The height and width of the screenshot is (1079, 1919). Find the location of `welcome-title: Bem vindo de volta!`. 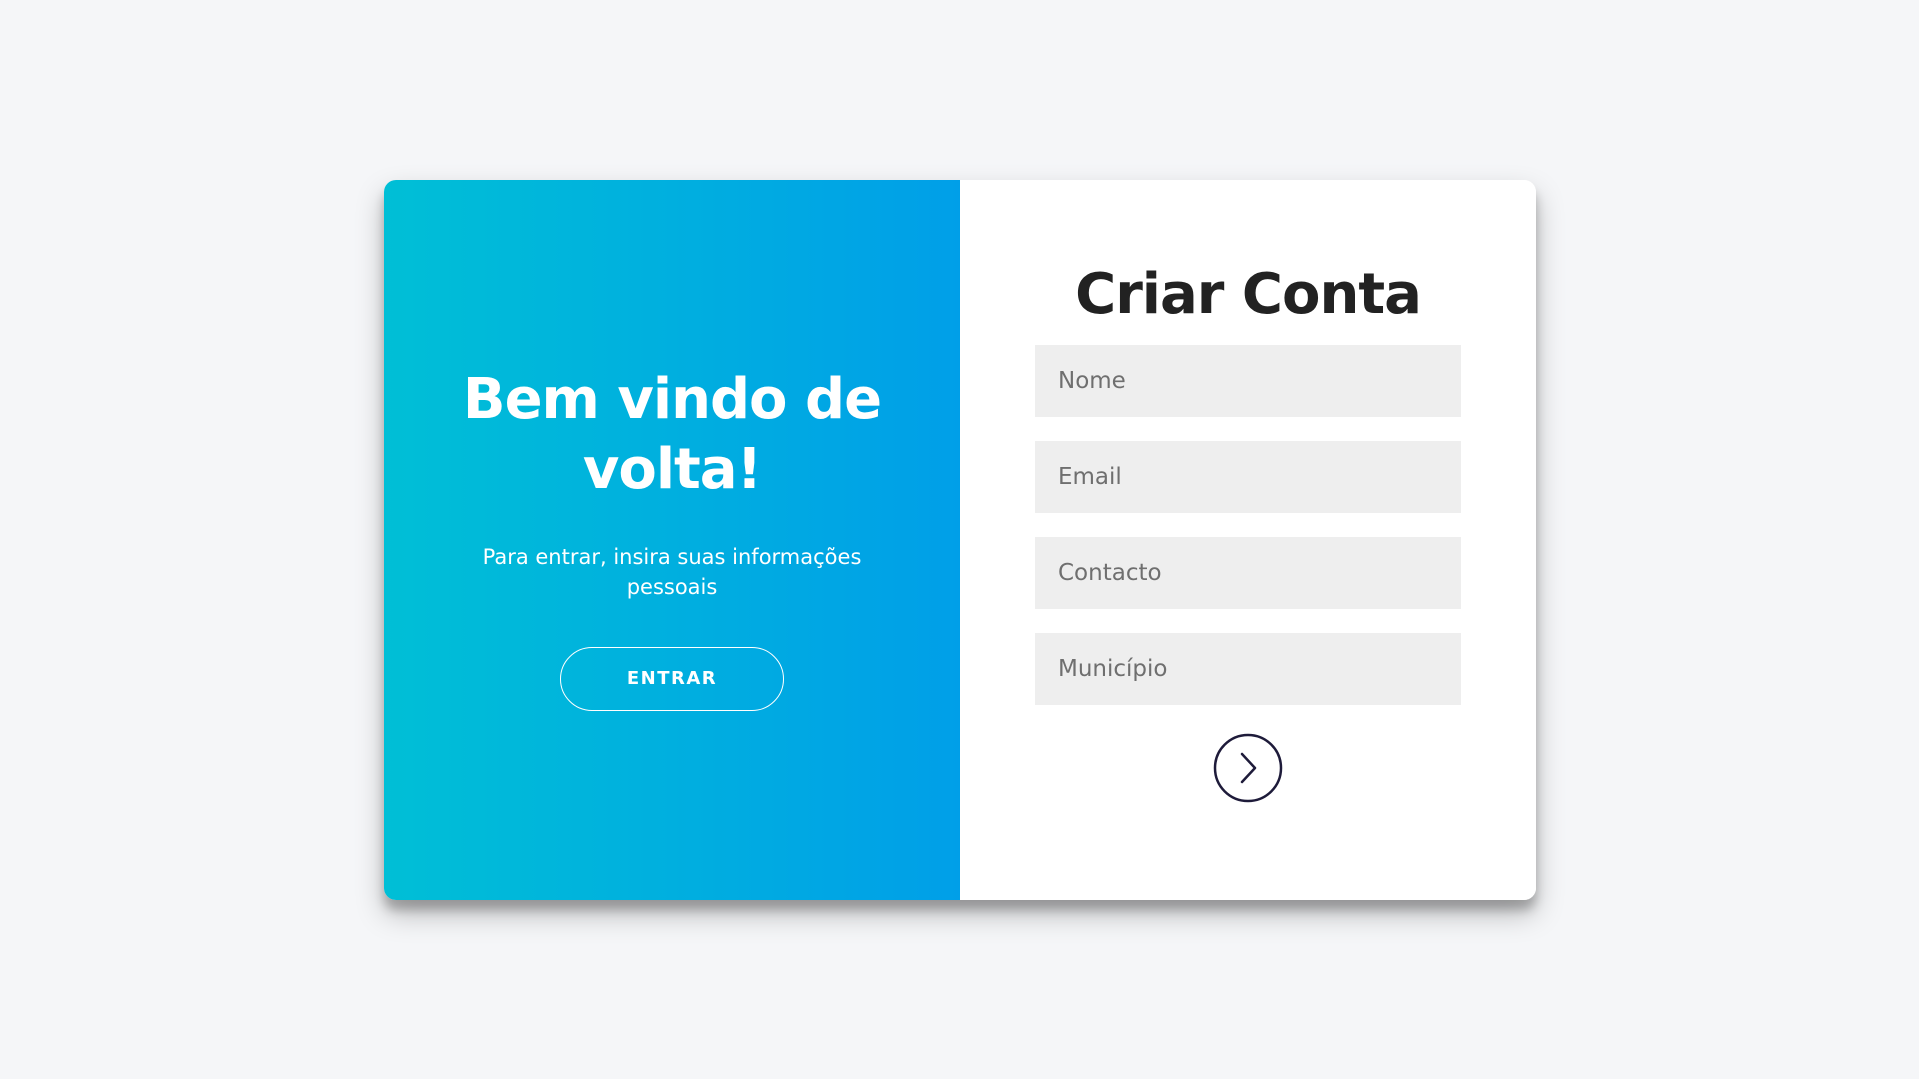

welcome-title: Bem vindo de volta! is located at coordinates (672, 434).